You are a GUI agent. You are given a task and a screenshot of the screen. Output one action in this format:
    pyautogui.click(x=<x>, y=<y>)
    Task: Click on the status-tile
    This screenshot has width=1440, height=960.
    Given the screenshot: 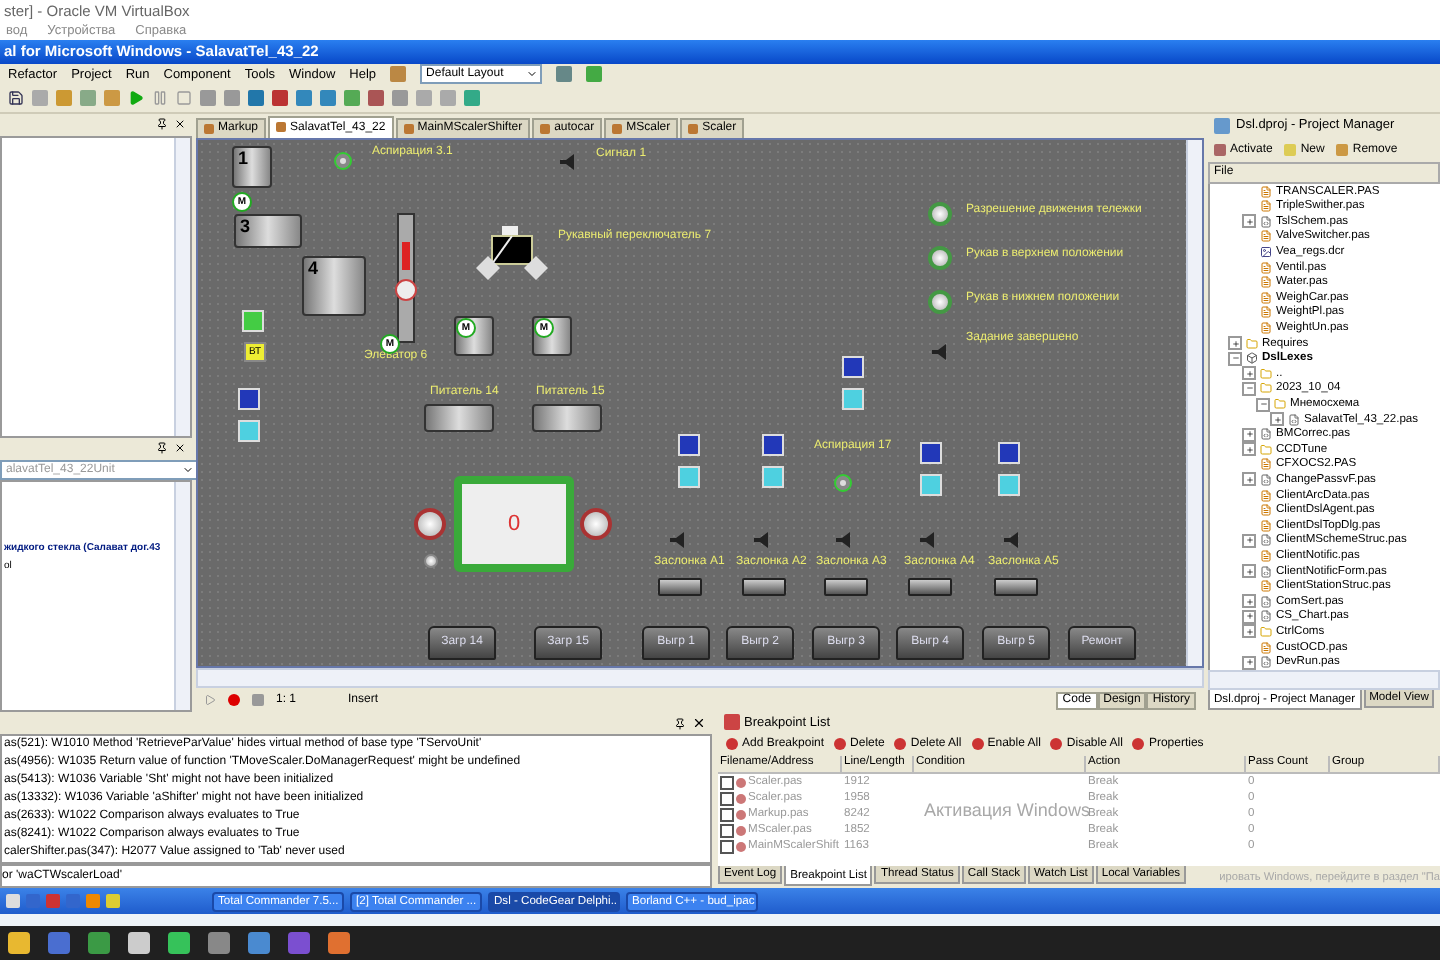 What is the action you would take?
    pyautogui.click(x=253, y=320)
    